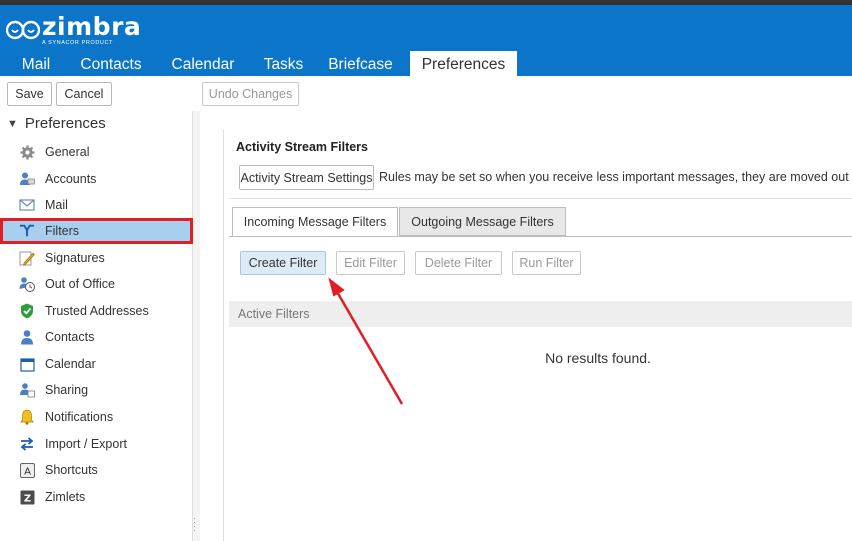 Image resolution: width=852 pixels, height=541 pixels. I want to click on sidebar-item-label: Out of Office, so click(80, 284).